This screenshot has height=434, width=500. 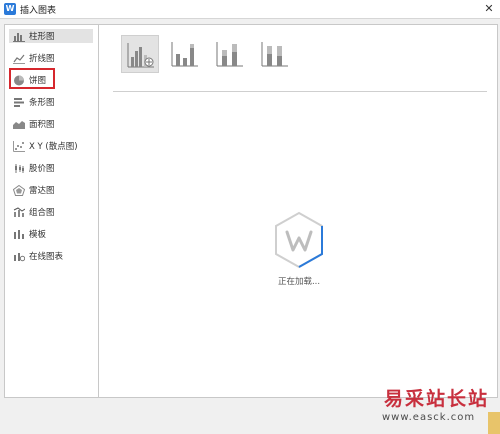 I want to click on stock-chart-icon, so click(x=19, y=168).